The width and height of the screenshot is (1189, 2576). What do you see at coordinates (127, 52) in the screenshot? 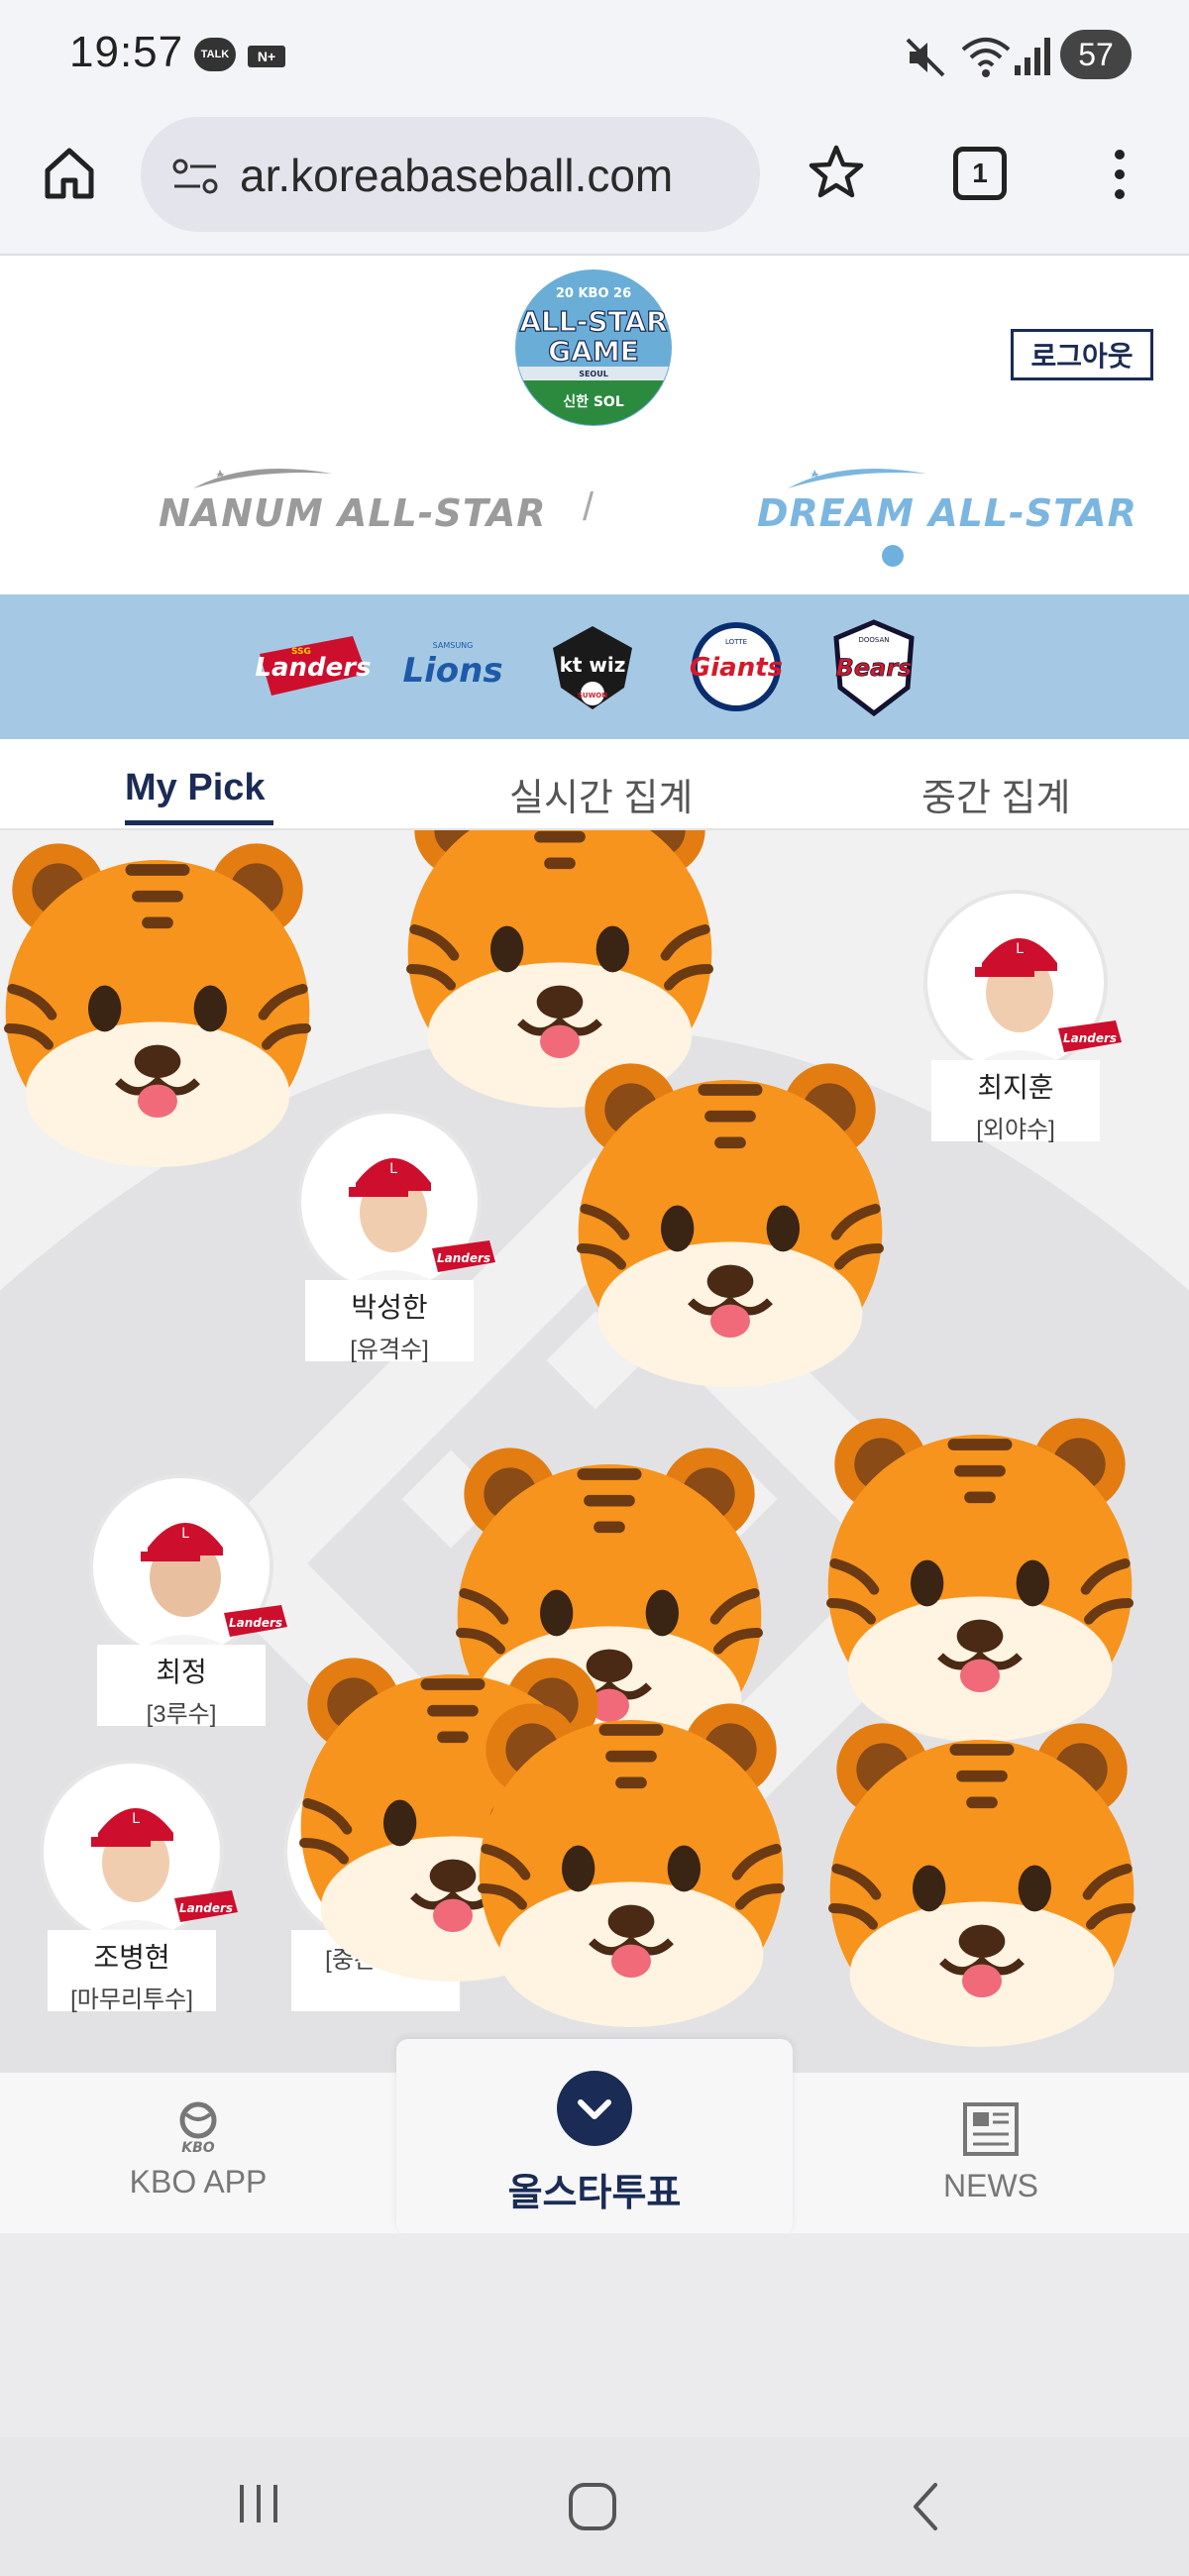
I see `status-time: 19:57` at bounding box center [127, 52].